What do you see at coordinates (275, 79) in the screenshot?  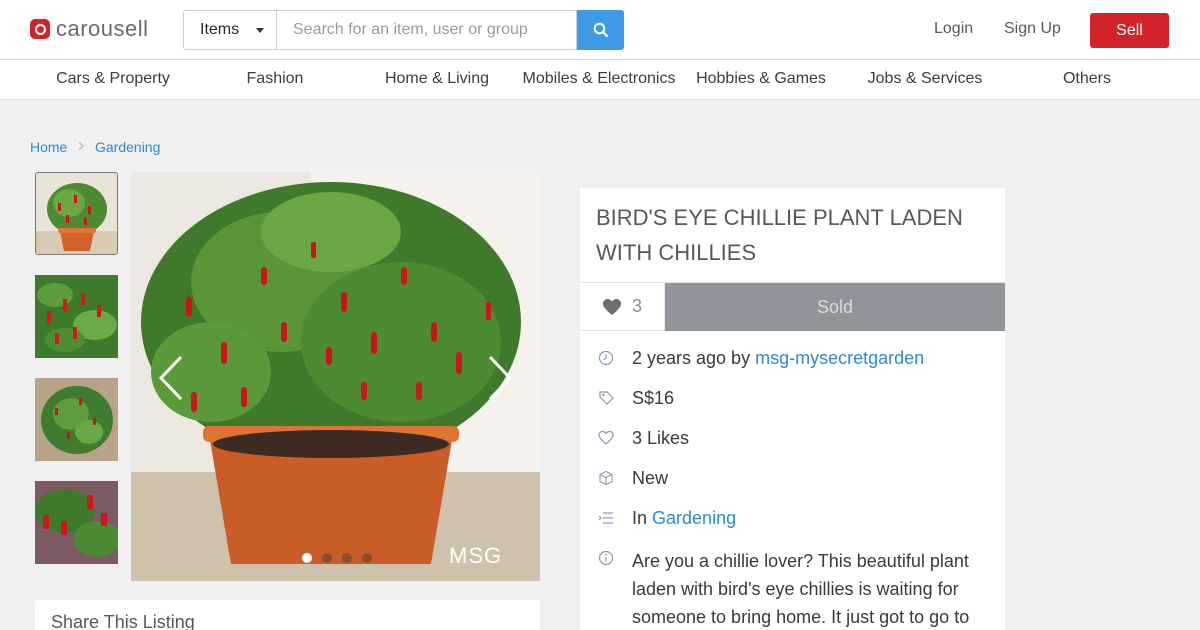 I see `category-fashion: Fashion` at bounding box center [275, 79].